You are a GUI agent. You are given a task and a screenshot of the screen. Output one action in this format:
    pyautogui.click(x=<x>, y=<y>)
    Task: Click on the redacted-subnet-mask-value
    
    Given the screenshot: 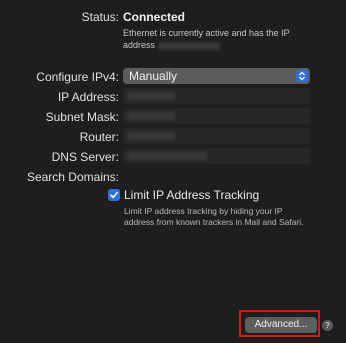 What is the action you would take?
    pyautogui.click(x=151, y=116)
    